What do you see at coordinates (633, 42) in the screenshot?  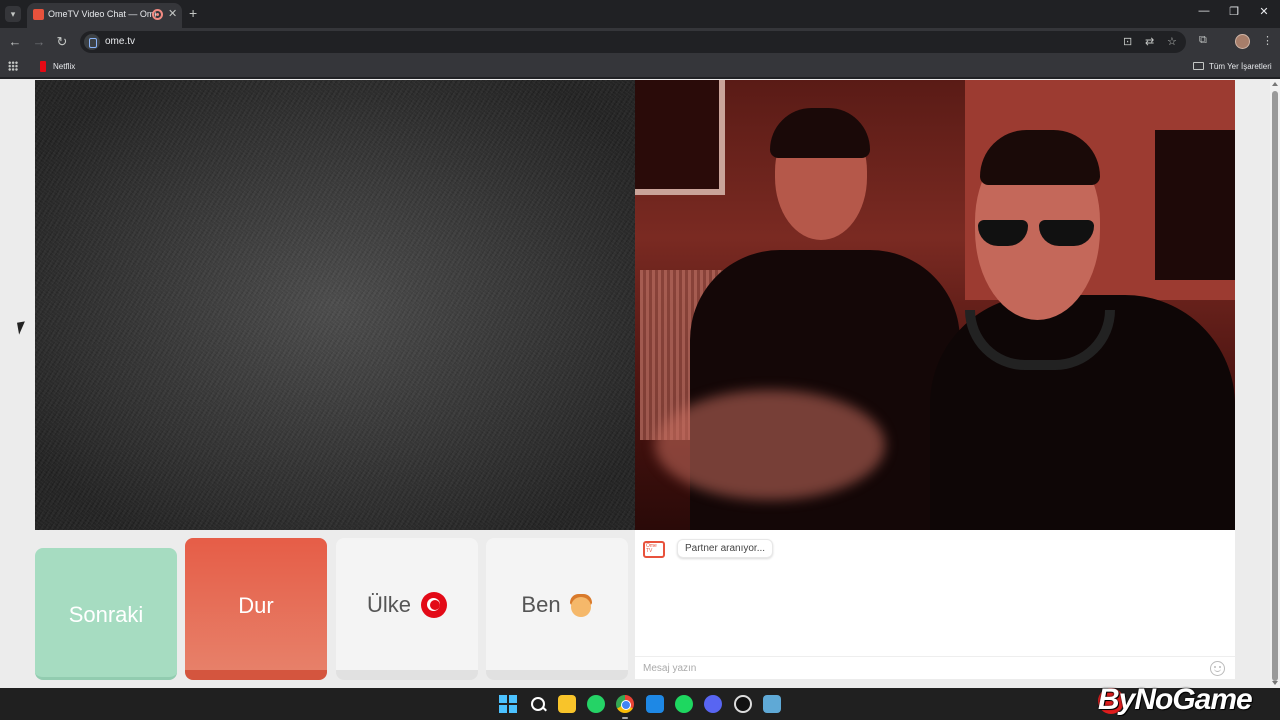 I see `address-bar: ome.tv ⊡ ⇄ ☆` at bounding box center [633, 42].